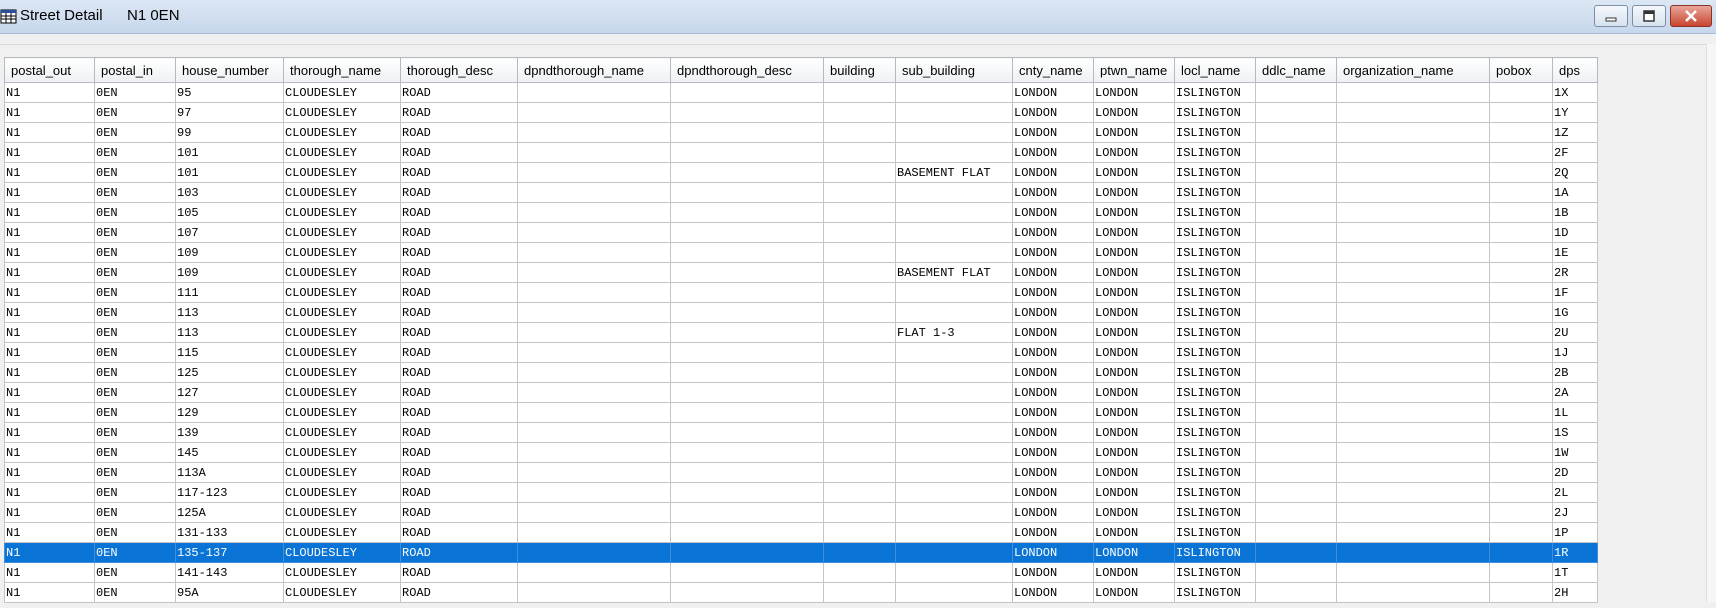  What do you see at coordinates (1575, 272) in the screenshot?
I see `cell-dps: 2R` at bounding box center [1575, 272].